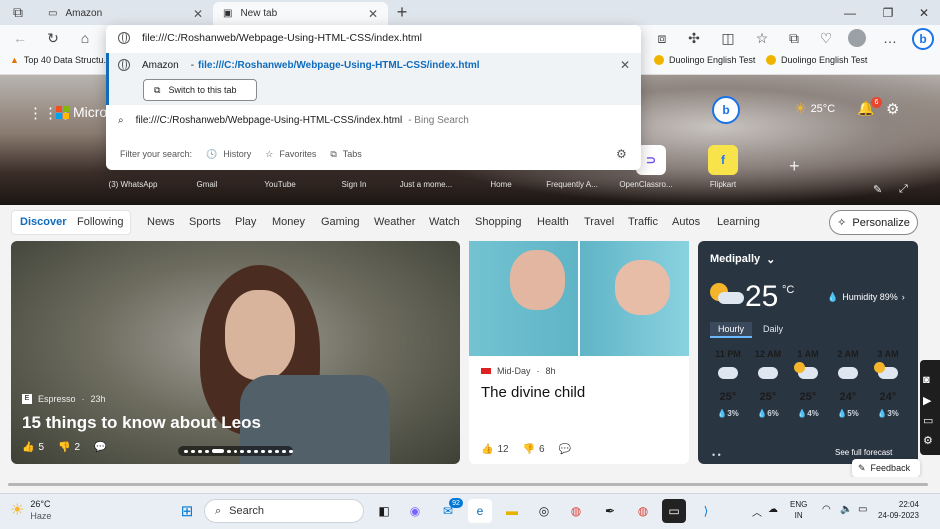  What do you see at coordinates (798, 510) in the screenshot?
I see `language-indicator: ENG IN` at bounding box center [798, 510].